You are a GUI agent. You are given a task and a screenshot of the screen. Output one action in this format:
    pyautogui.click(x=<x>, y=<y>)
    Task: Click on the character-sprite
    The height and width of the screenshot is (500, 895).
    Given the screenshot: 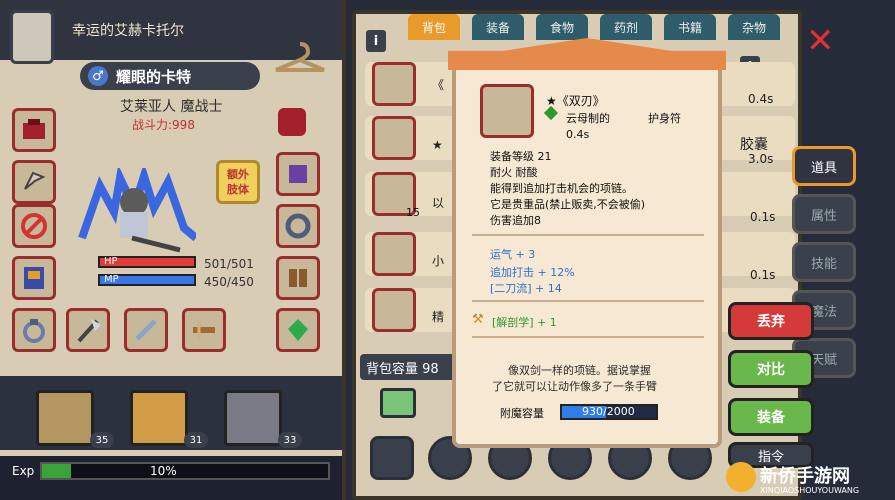 What is the action you would take?
    pyautogui.click(x=135, y=209)
    